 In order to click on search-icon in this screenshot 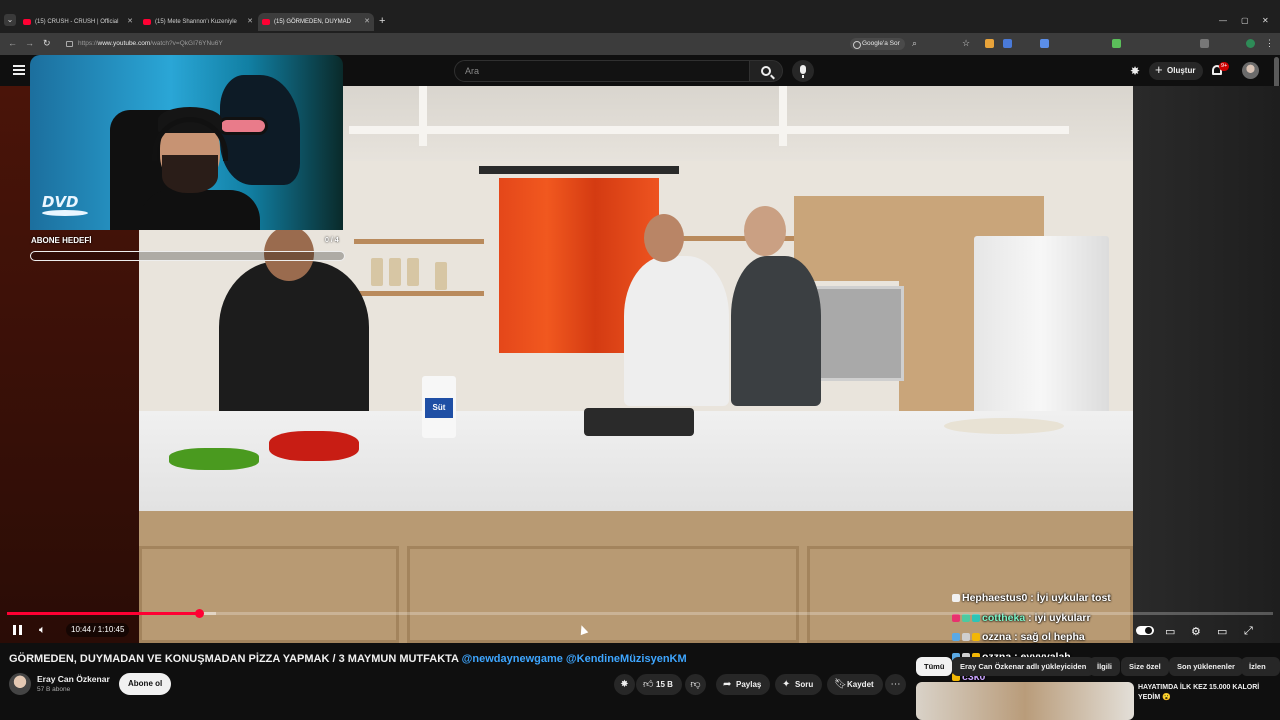, I will do `click(766, 71)`.